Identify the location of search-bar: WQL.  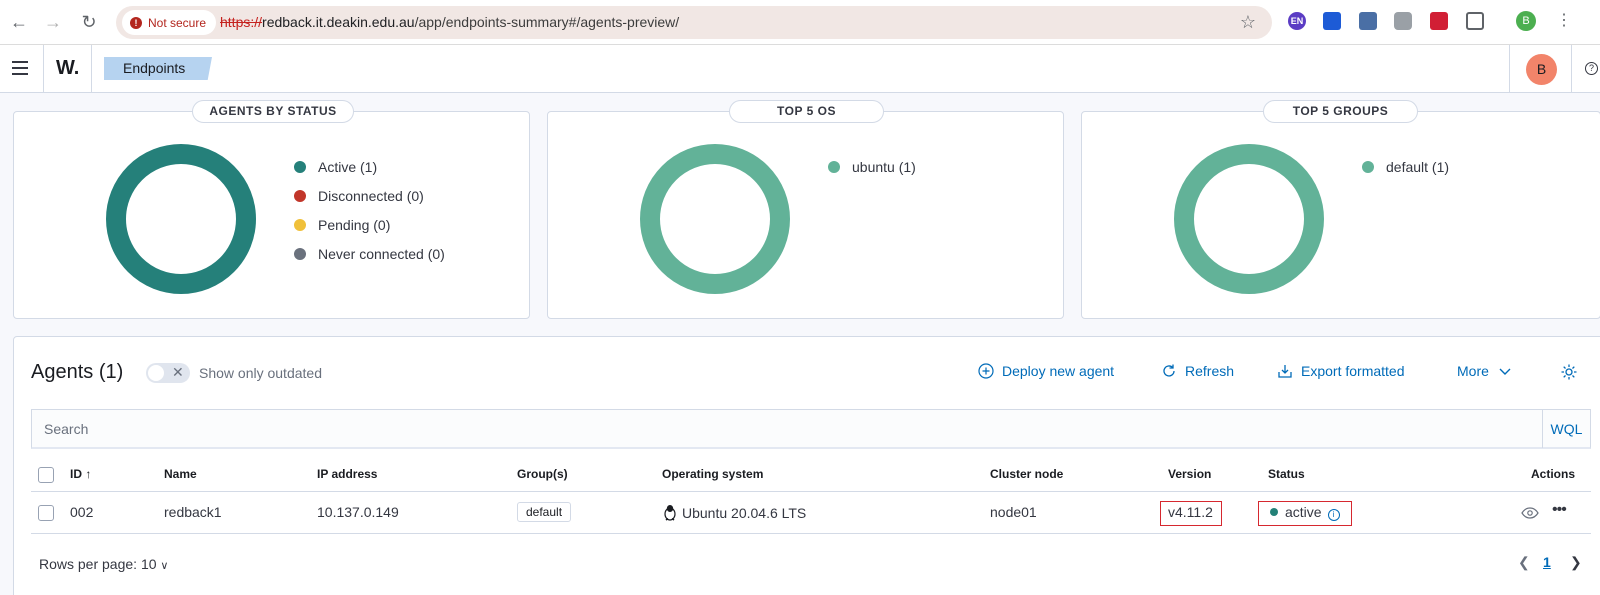
(811, 429).